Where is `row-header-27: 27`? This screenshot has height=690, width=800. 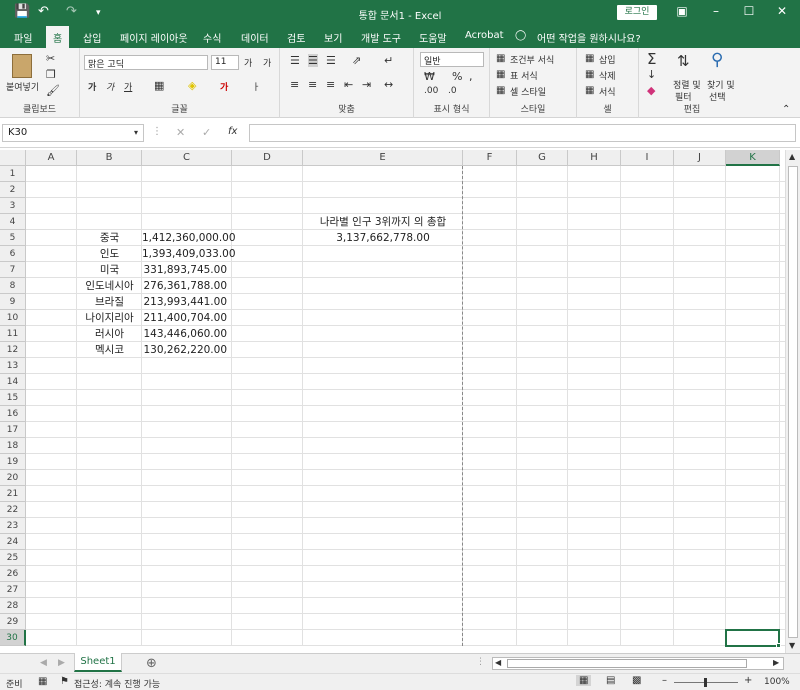
row-header-27: 27 is located at coordinates (13, 590).